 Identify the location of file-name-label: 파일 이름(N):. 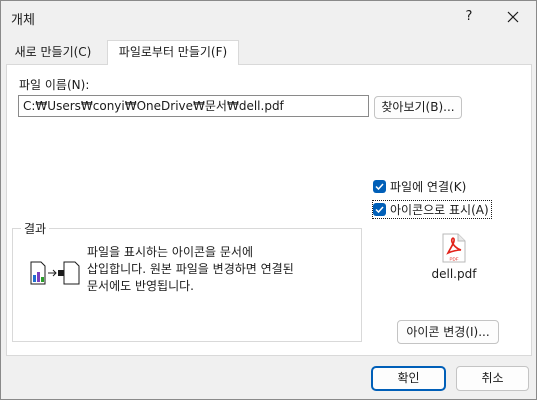
(54, 85).